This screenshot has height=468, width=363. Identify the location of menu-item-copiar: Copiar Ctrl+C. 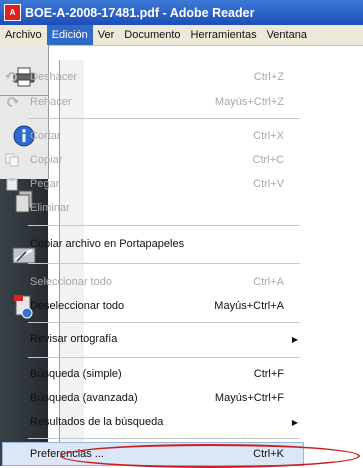
(152, 160).